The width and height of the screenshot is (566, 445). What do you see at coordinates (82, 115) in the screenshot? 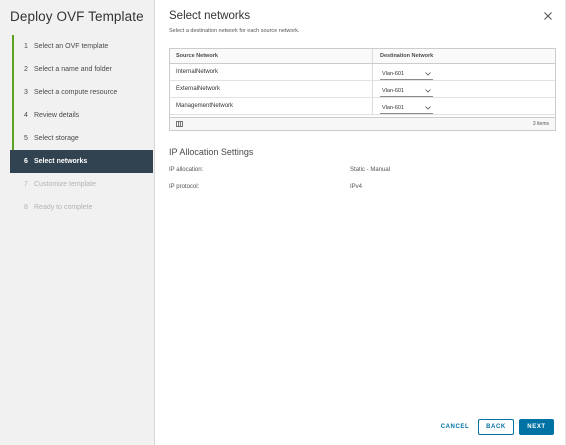
I see `step-review-details: 4 Review details` at bounding box center [82, 115].